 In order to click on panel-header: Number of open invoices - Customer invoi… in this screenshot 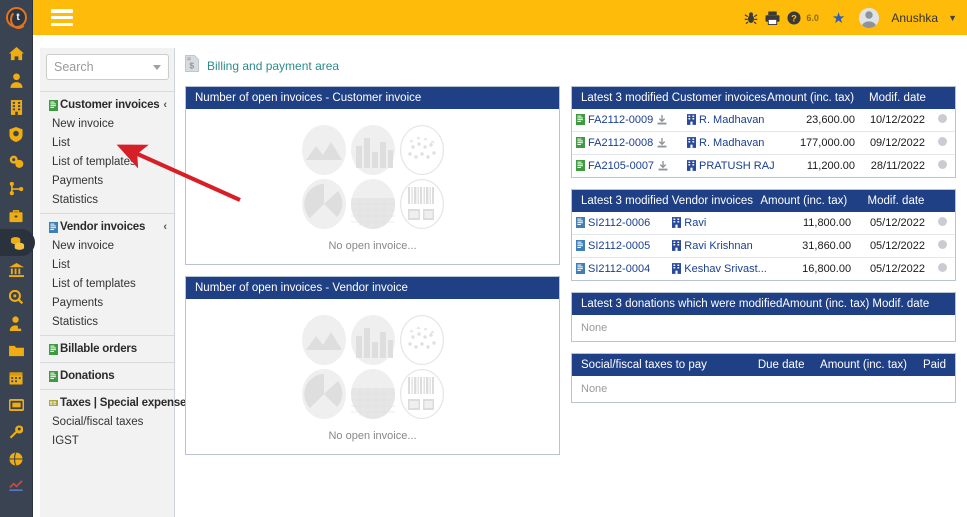, I will do `click(372, 98)`.